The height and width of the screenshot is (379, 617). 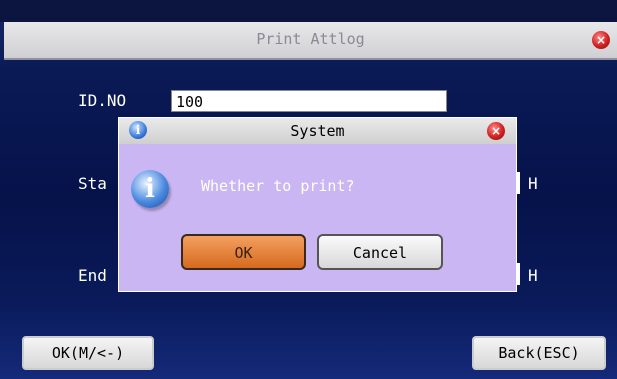 What do you see at coordinates (539, 353) in the screenshot?
I see `footer-back-button: Back(ESC)` at bounding box center [539, 353].